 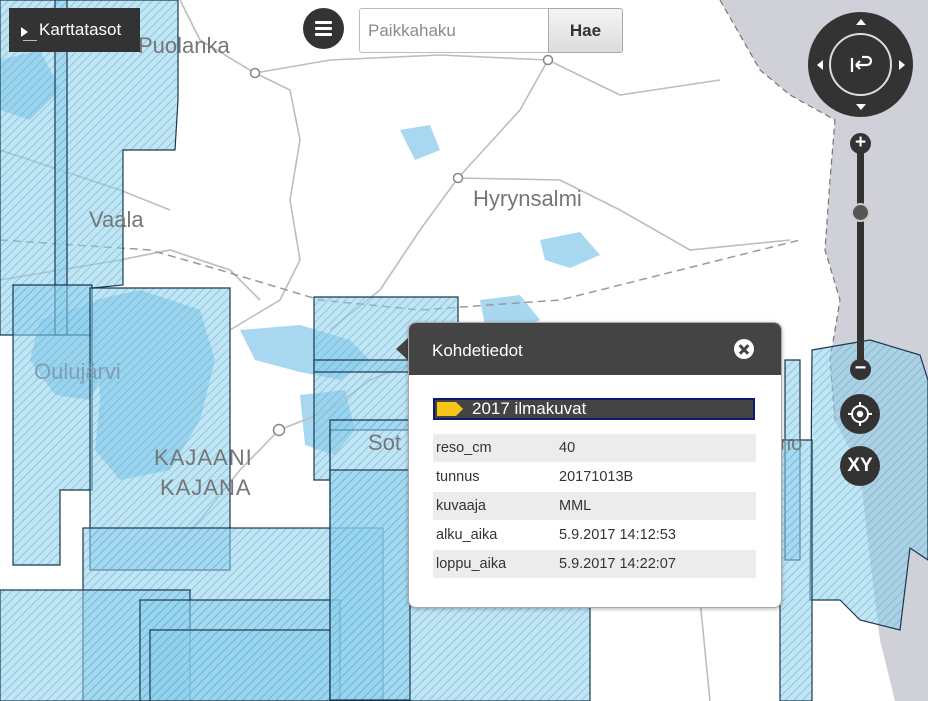 I want to click on close-icon, so click(x=744, y=349).